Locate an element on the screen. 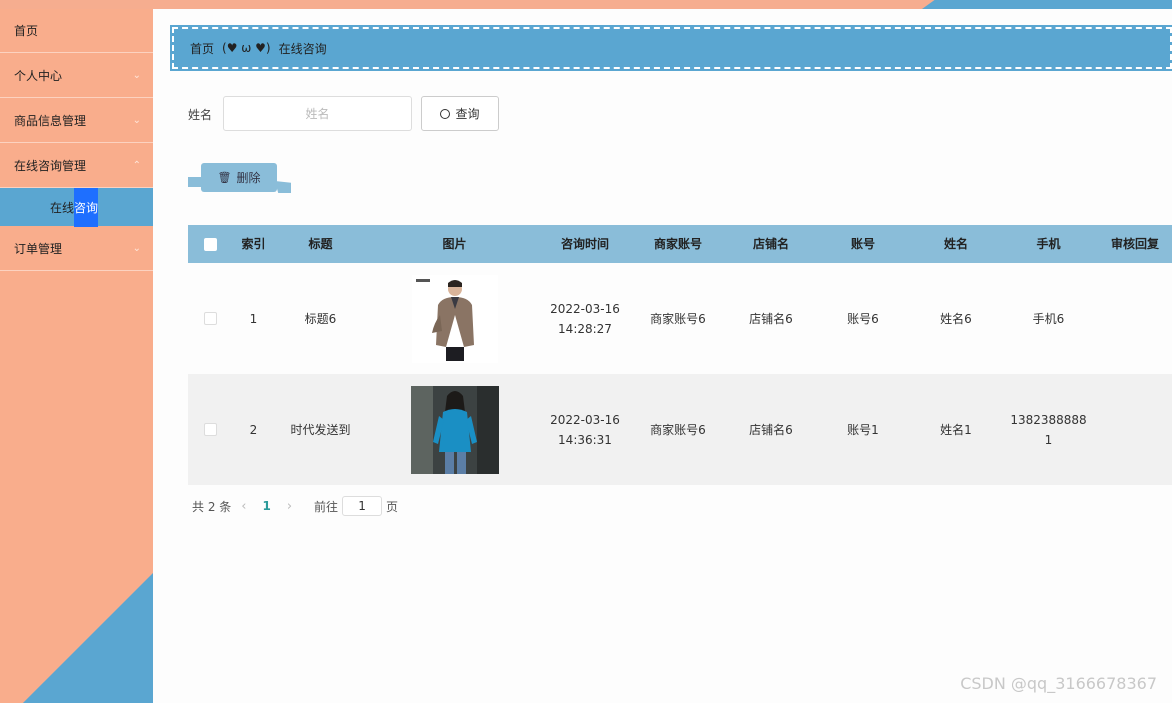 Image resolution: width=1172 pixels, height=703 pixels. sidebar-item-personal-center: 个人中心 ⌄ is located at coordinates (76, 75).